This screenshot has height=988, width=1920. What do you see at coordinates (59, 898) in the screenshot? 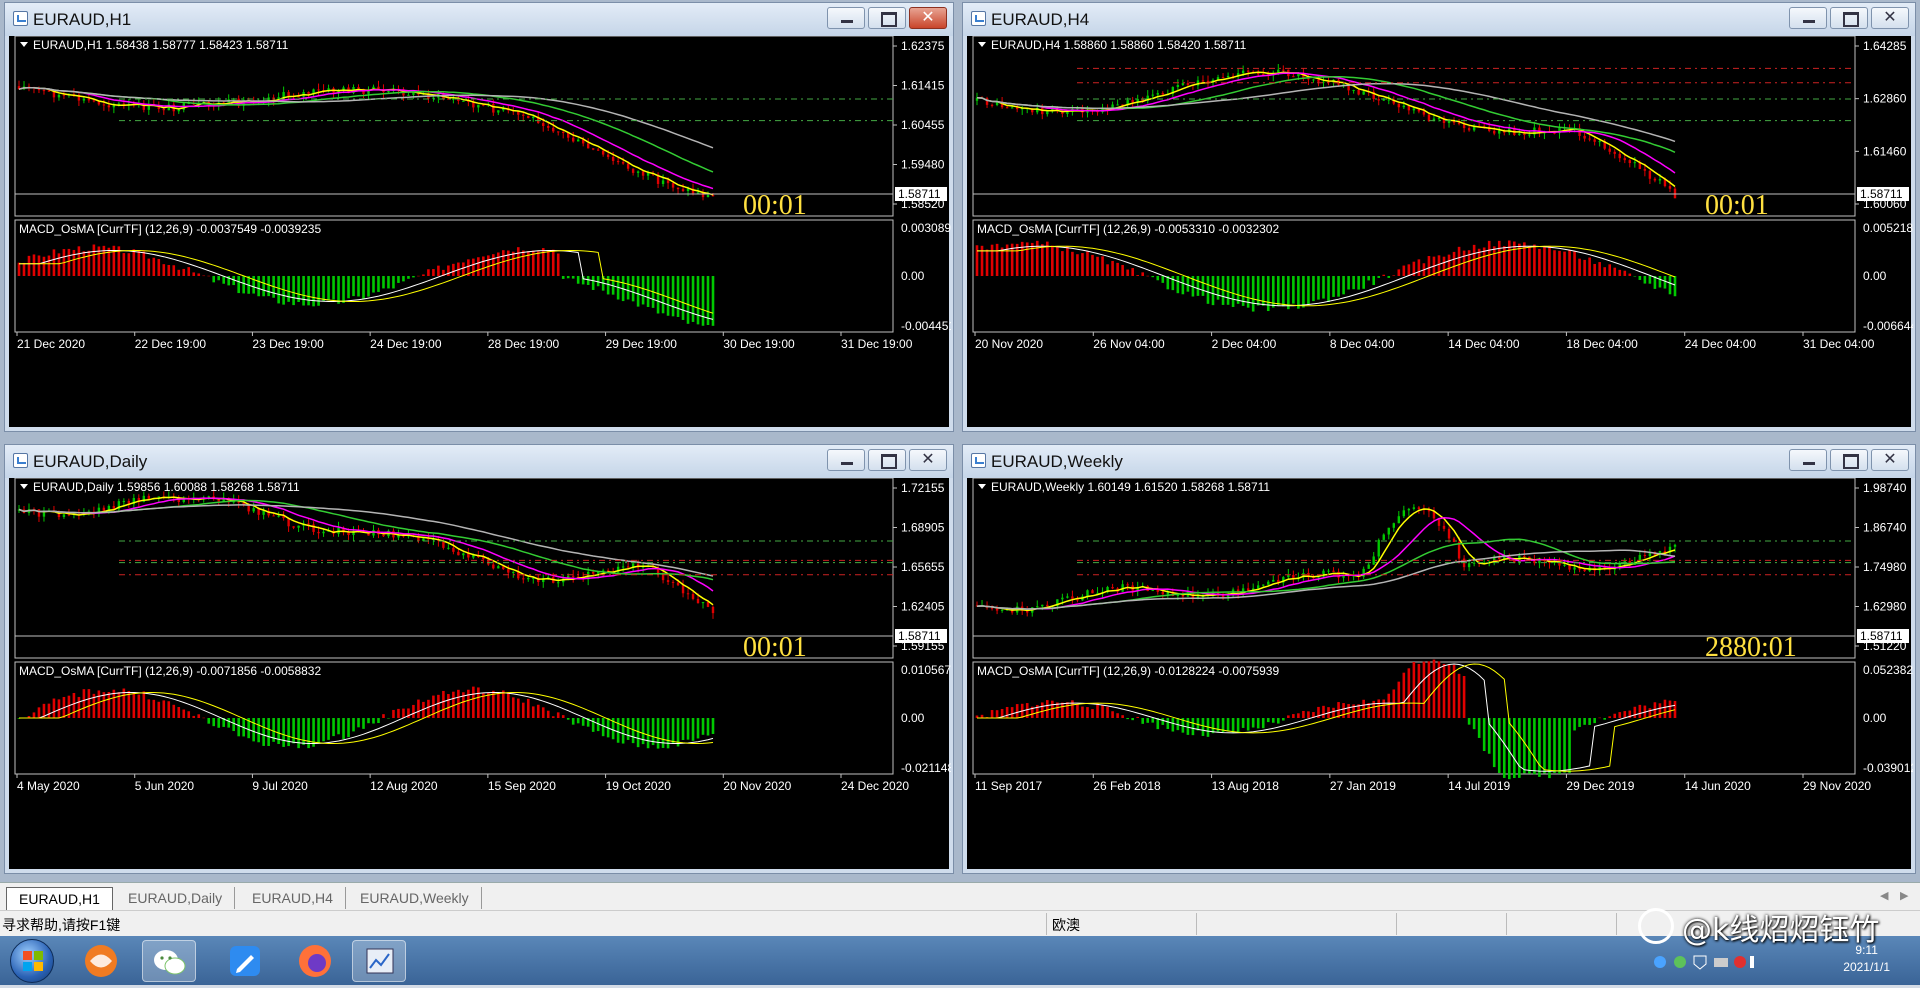
I see `tab-euraud-h1: EURAUD,H1` at bounding box center [59, 898].